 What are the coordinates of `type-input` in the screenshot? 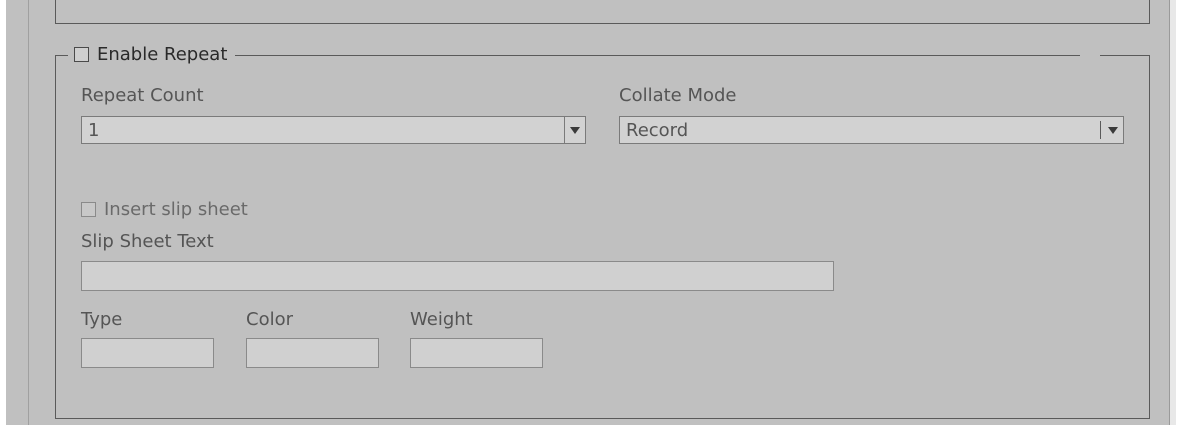 It's located at (147, 353).